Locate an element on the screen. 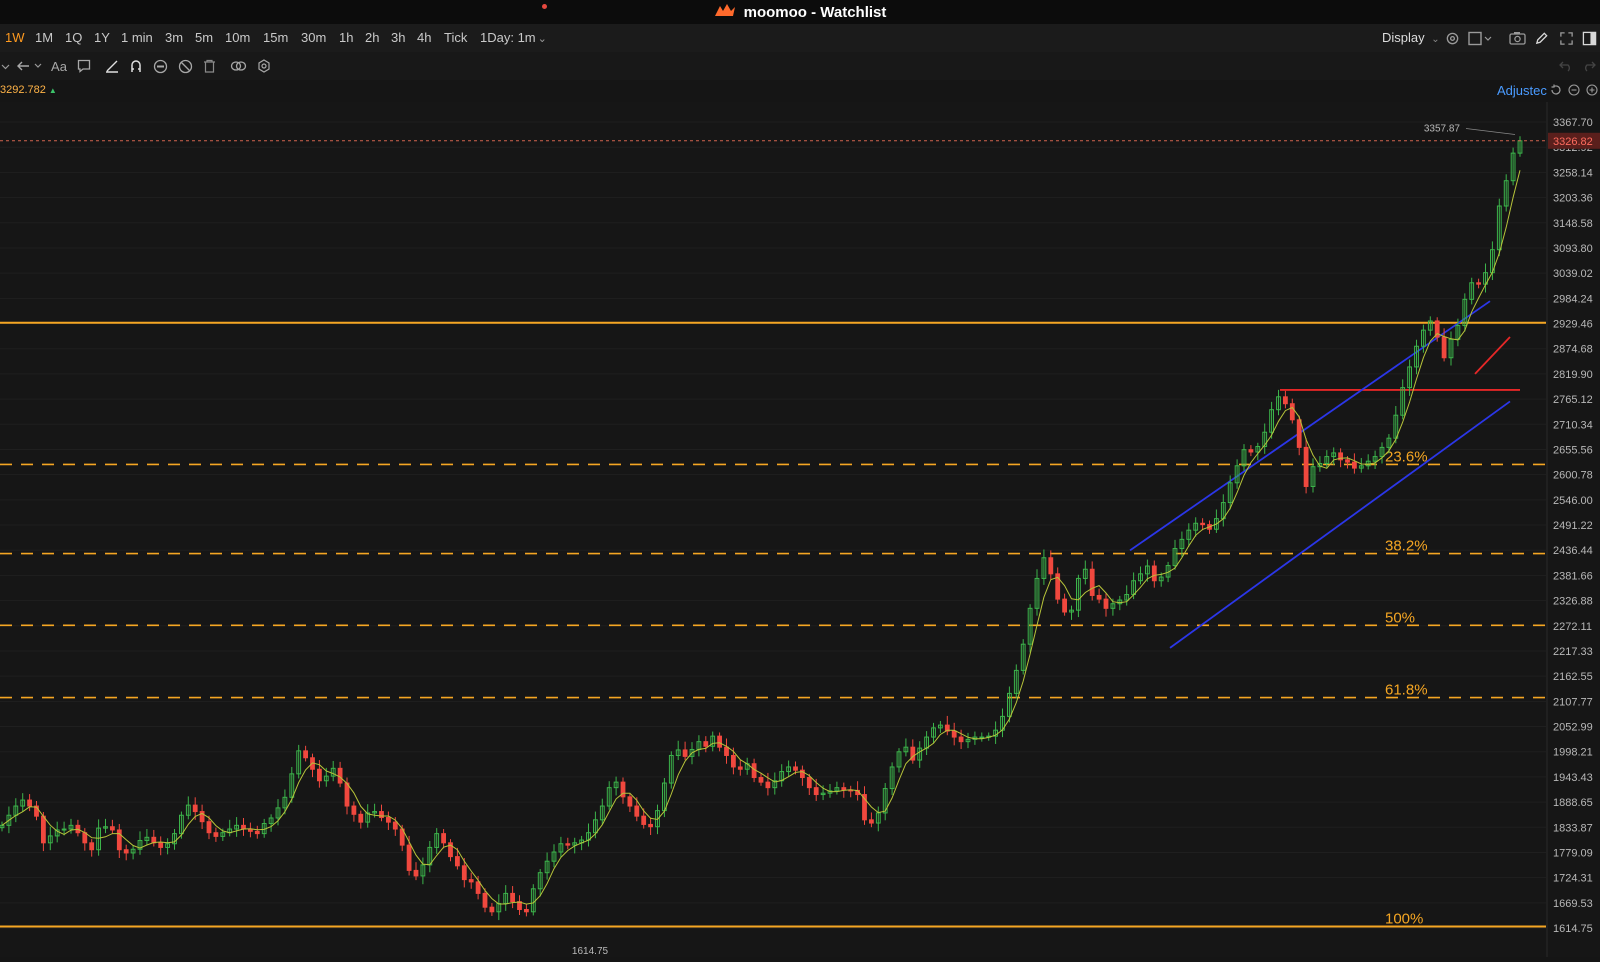 This screenshot has width=1600, height=962. link-icon is located at coordinates (238, 66).